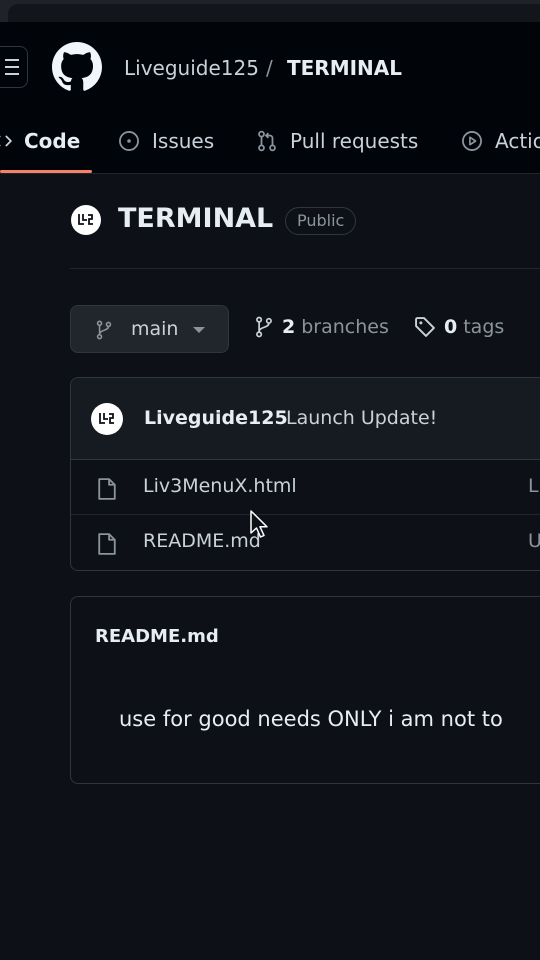  What do you see at coordinates (191, 68) in the screenshot?
I see `breadcrumb-owner-link: Liveguide125` at bounding box center [191, 68].